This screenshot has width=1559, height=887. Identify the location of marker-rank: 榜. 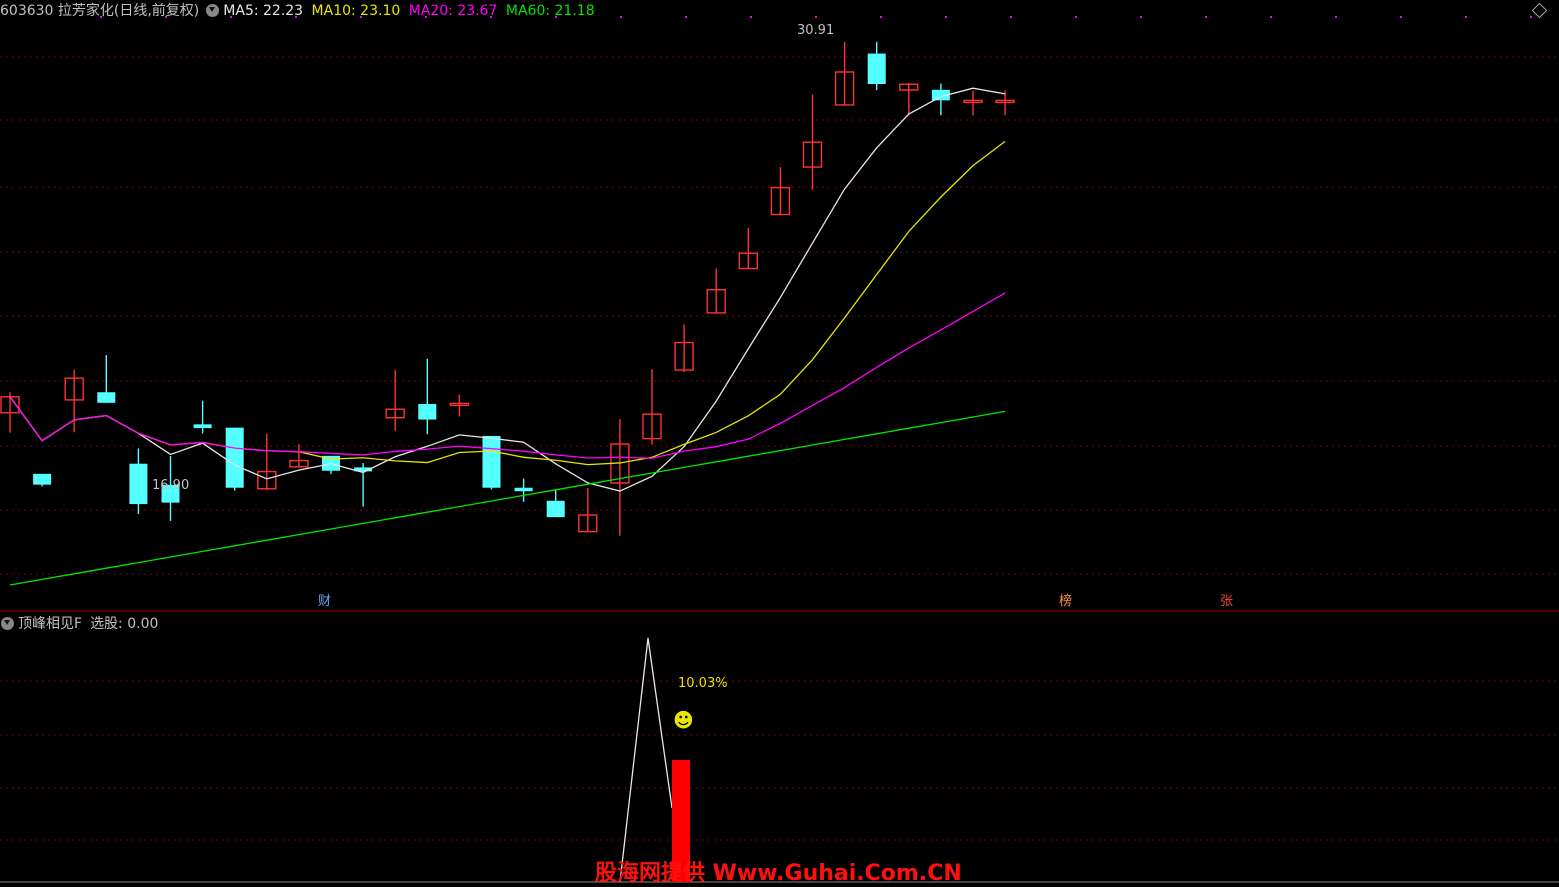
(1065, 602).